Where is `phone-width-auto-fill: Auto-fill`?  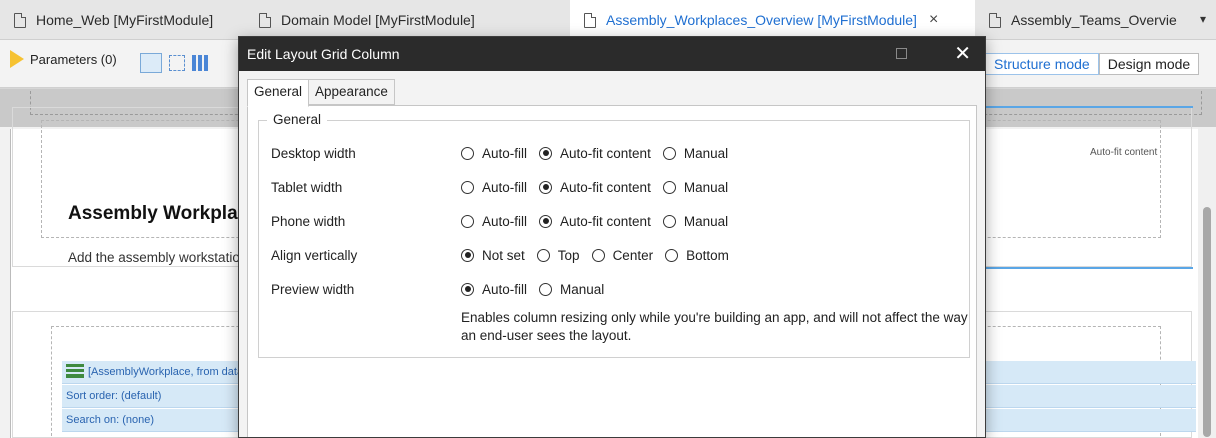
phone-width-auto-fill: Auto-fill is located at coordinates (494, 221).